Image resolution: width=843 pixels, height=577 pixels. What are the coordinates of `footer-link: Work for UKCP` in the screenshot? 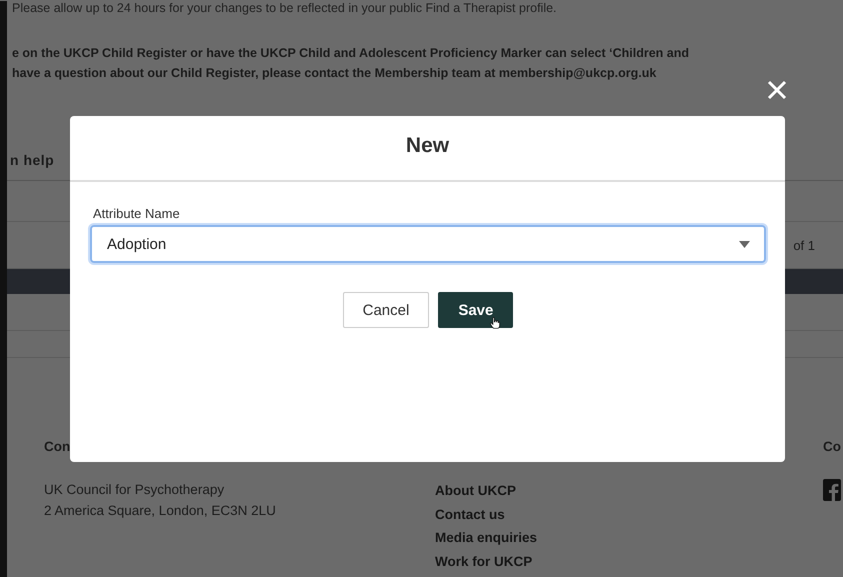 It's located at (629, 561).